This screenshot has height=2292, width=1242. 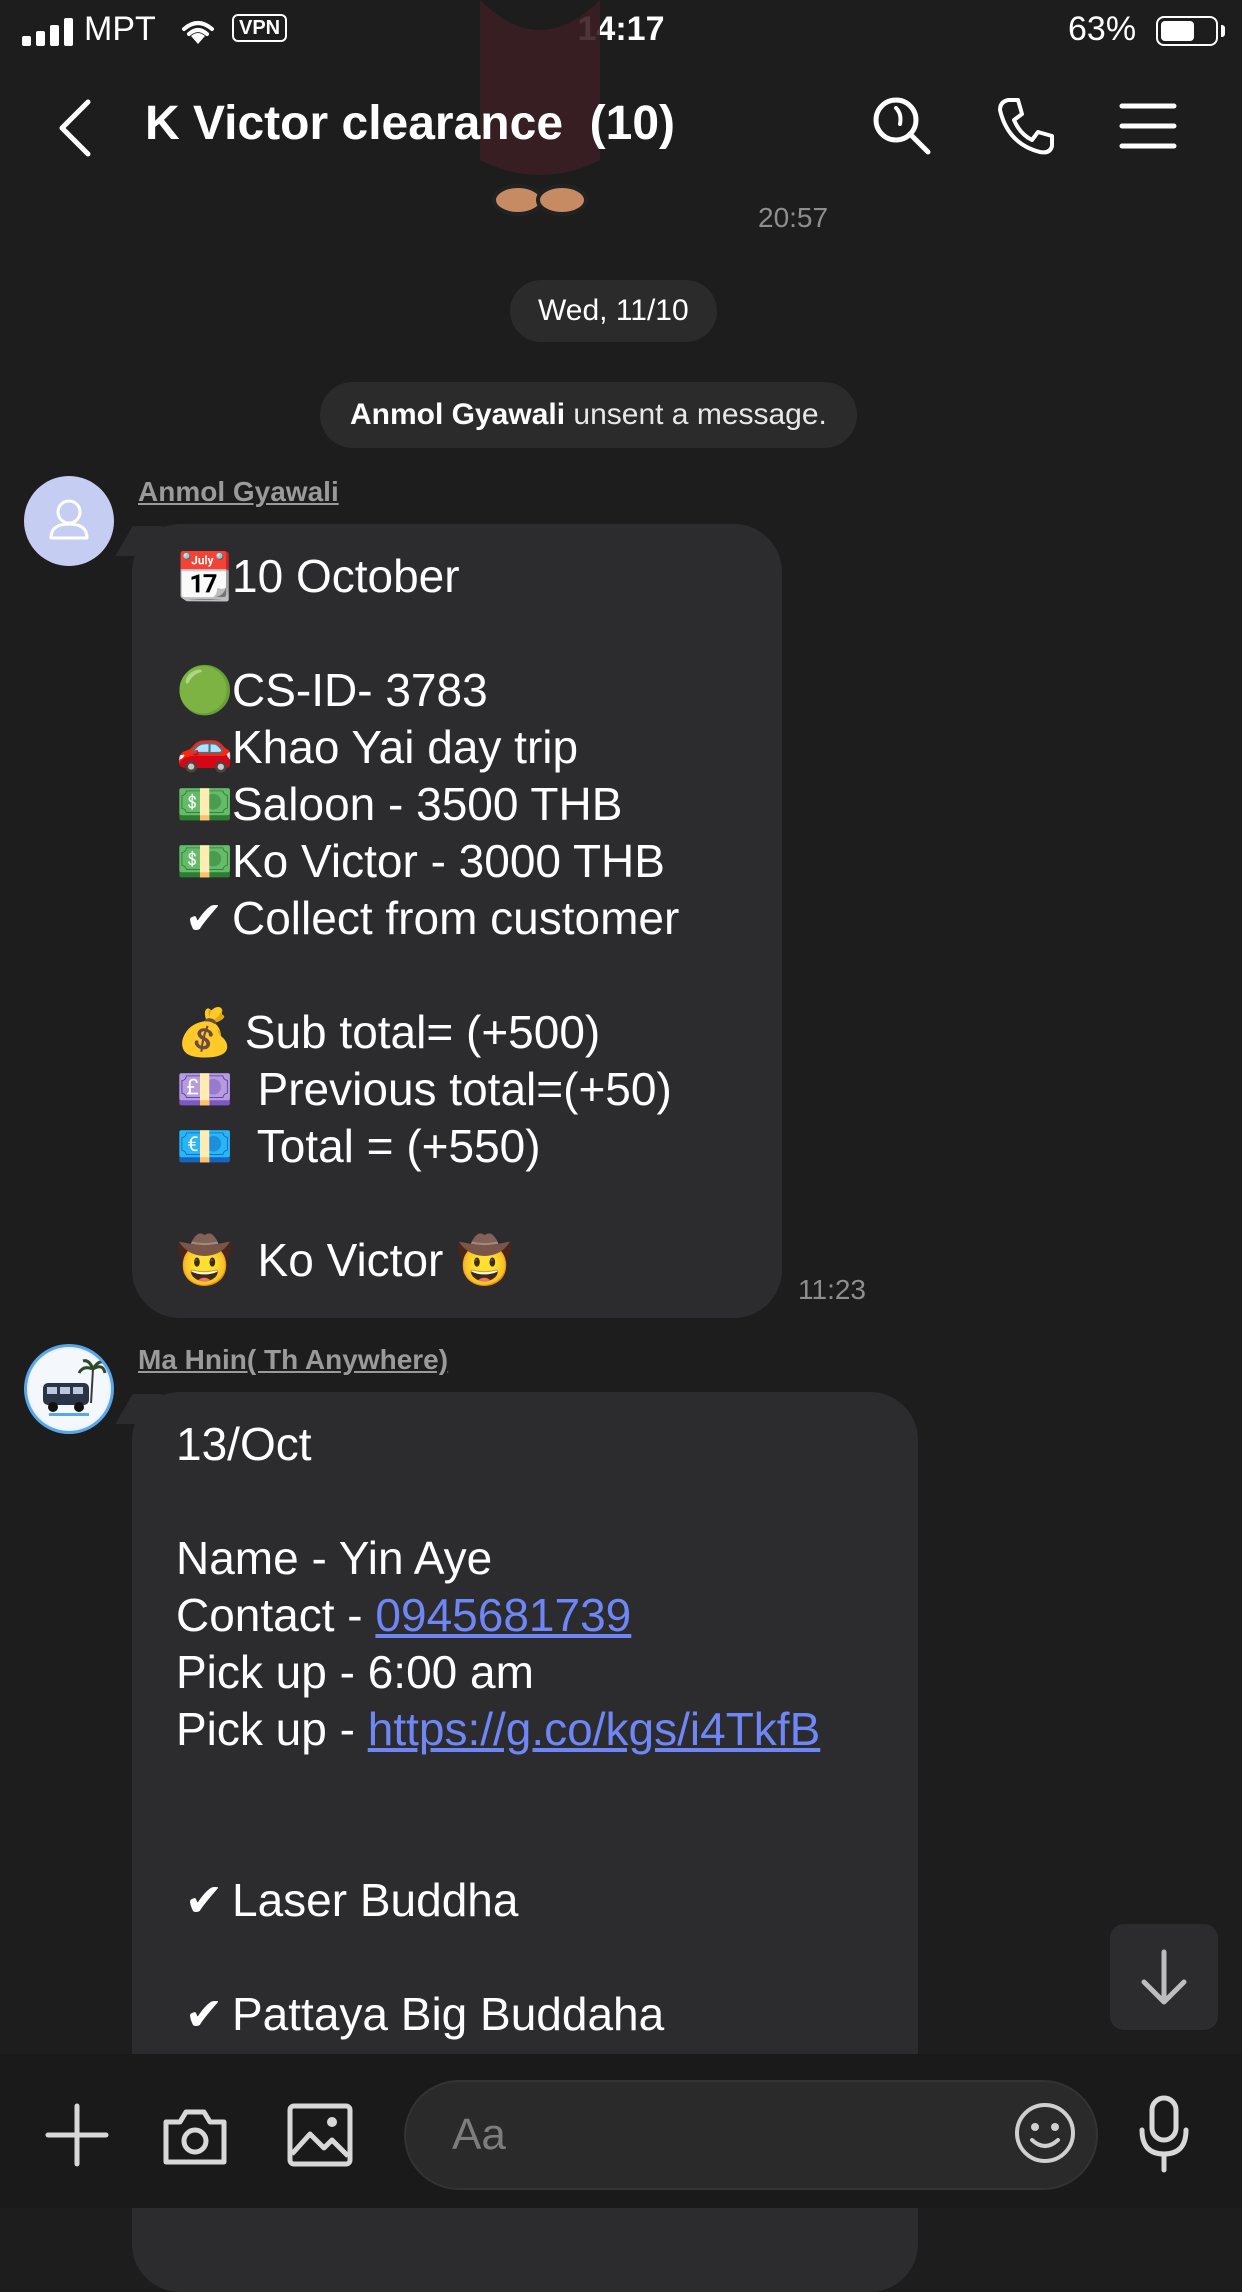 I want to click on message-line: Pick up - https://g.co/kgs/i4TkfB, so click(x=498, y=1729).